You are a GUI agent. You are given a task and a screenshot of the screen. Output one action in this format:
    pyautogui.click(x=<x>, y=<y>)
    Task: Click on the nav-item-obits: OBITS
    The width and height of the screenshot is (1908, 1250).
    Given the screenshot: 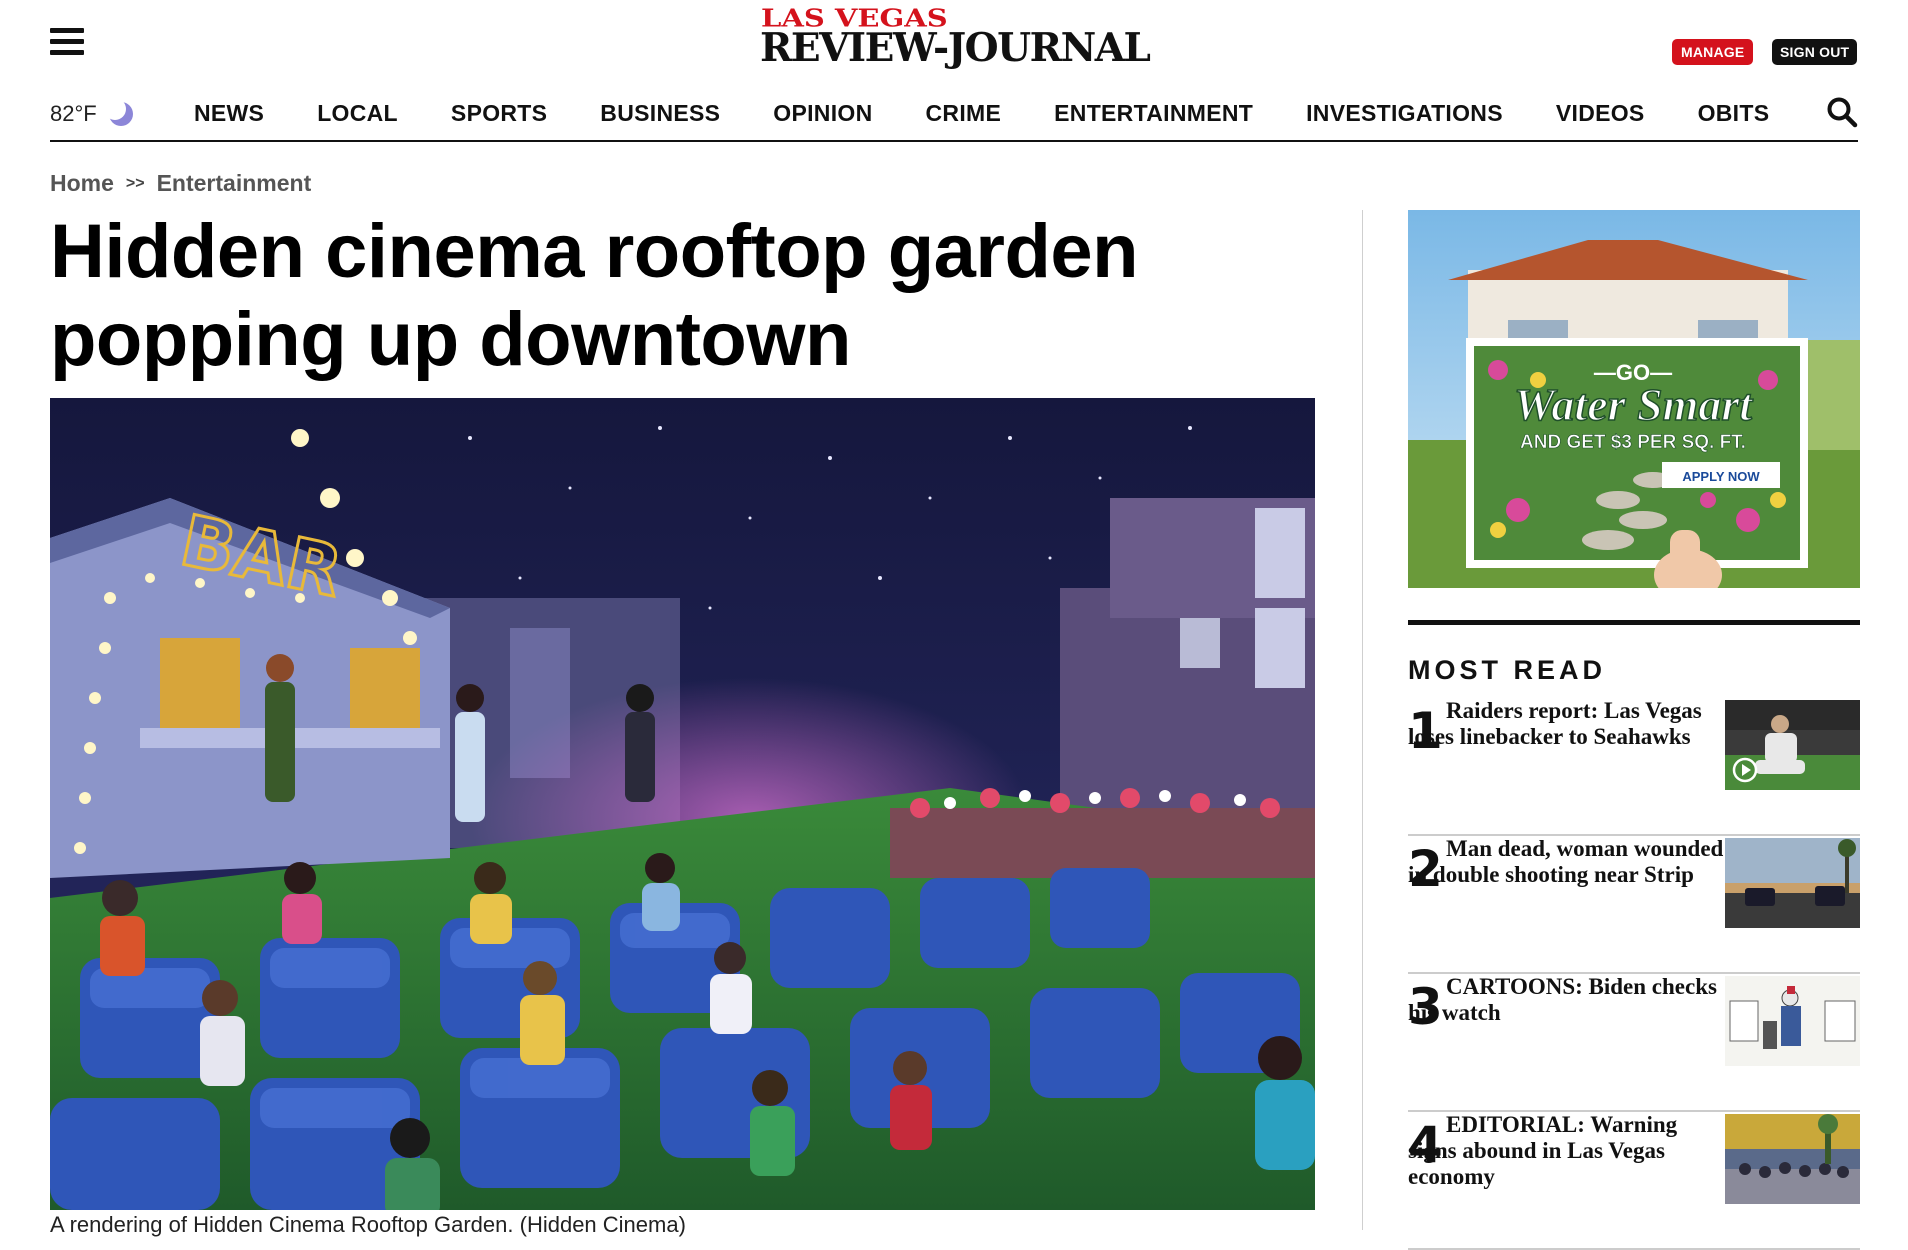 What is the action you would take?
    pyautogui.click(x=1734, y=113)
    